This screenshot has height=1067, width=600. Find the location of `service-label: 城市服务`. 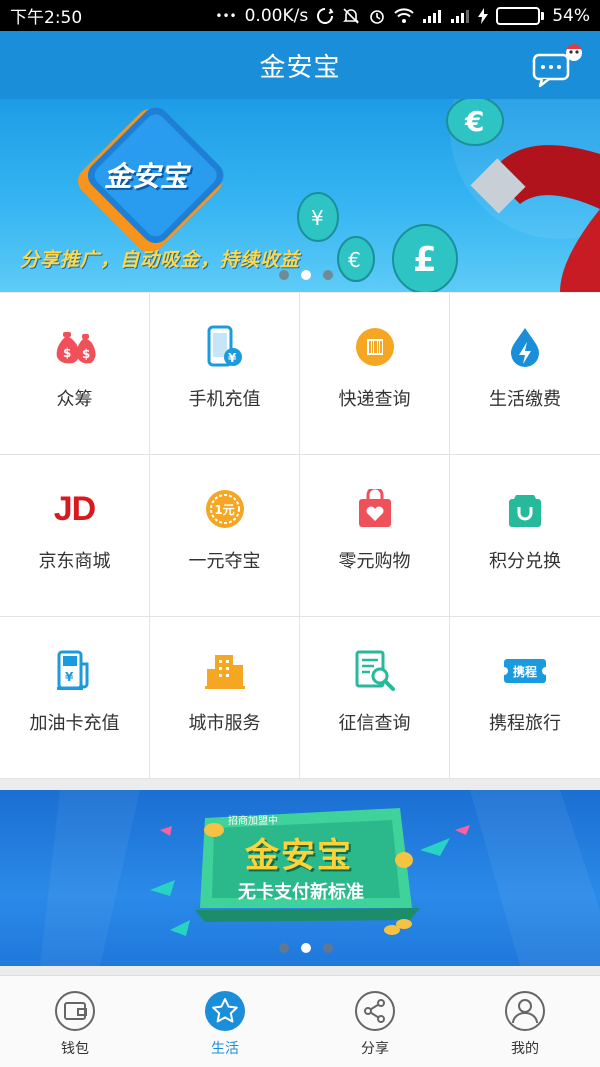

service-label: 城市服务 is located at coordinates (224, 723).